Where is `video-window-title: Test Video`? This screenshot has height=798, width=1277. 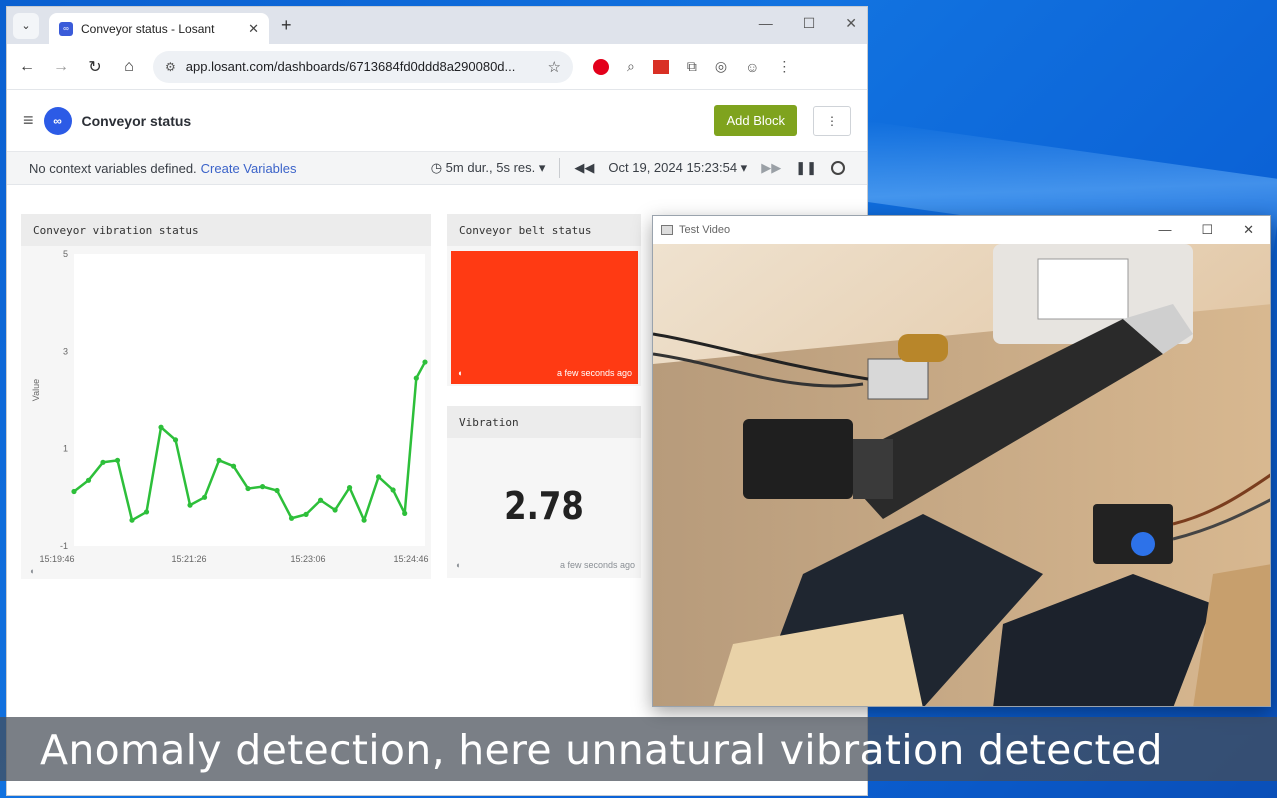 video-window-title: Test Video is located at coordinates (705, 230).